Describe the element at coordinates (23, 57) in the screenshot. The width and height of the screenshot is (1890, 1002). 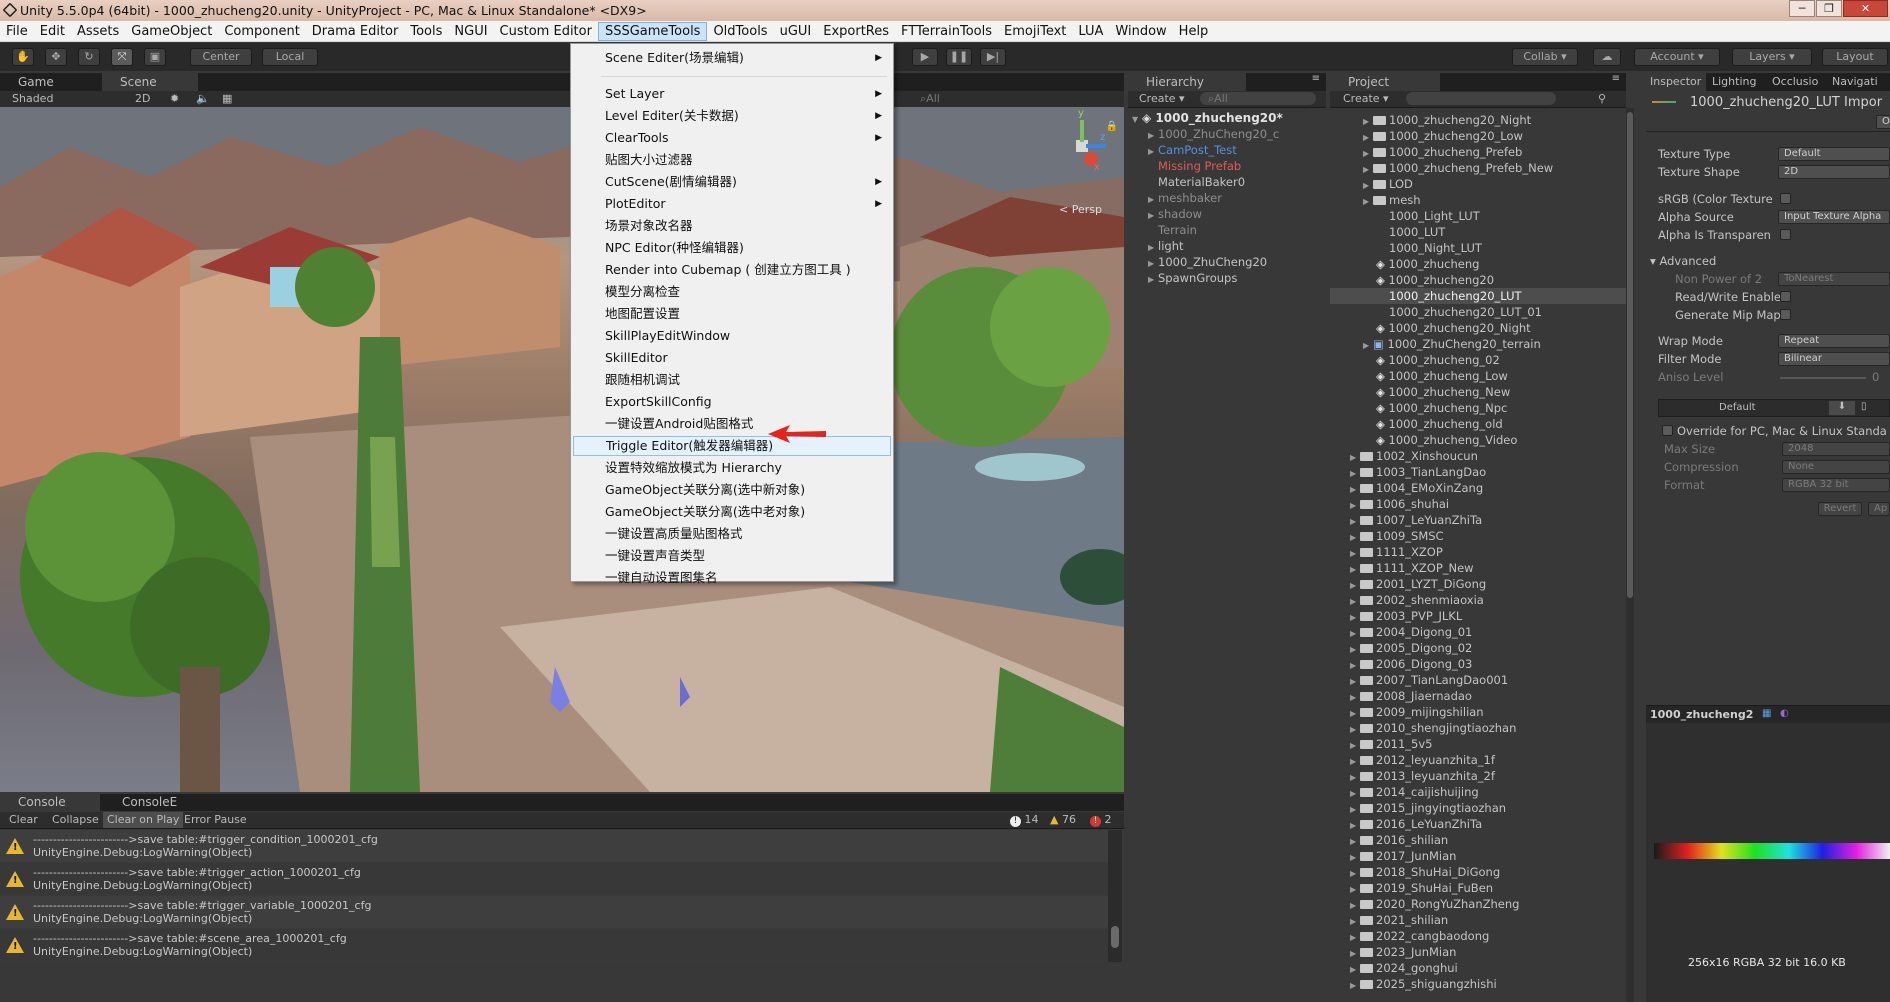
I see `hand-tool-button: ✋` at that location.